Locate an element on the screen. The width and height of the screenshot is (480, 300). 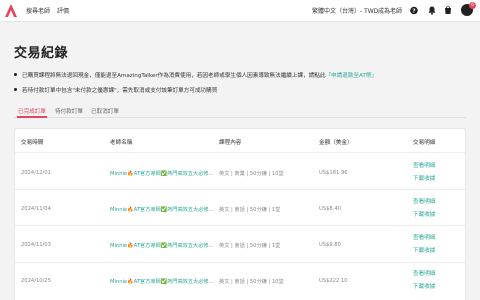
col-header-date: 交易時間 is located at coordinates (32, 143).